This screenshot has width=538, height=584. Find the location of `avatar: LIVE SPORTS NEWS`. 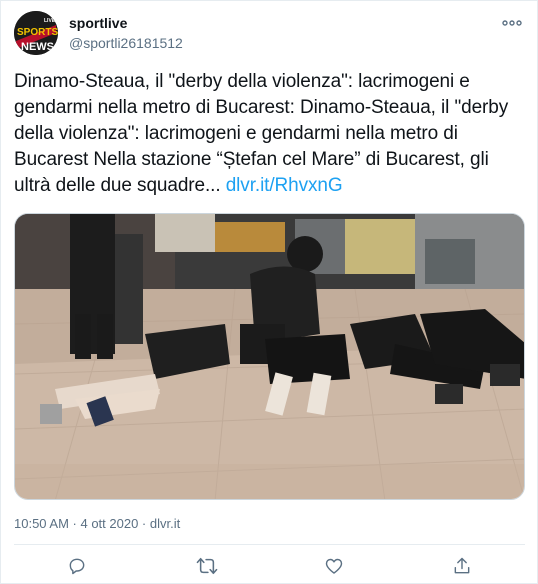

avatar: LIVE SPORTS NEWS is located at coordinates (36, 33).